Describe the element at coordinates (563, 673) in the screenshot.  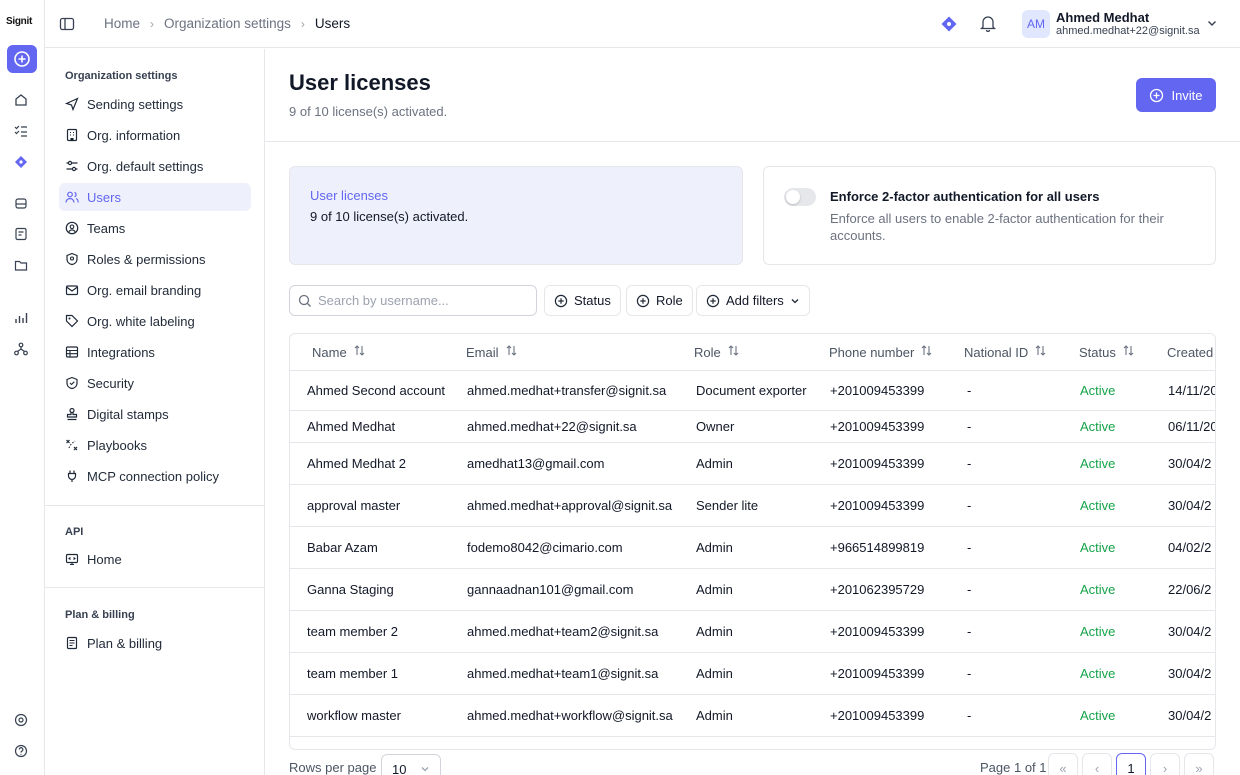
I see `cell-email: ahmed.medhat+team1@signit.sa` at that location.